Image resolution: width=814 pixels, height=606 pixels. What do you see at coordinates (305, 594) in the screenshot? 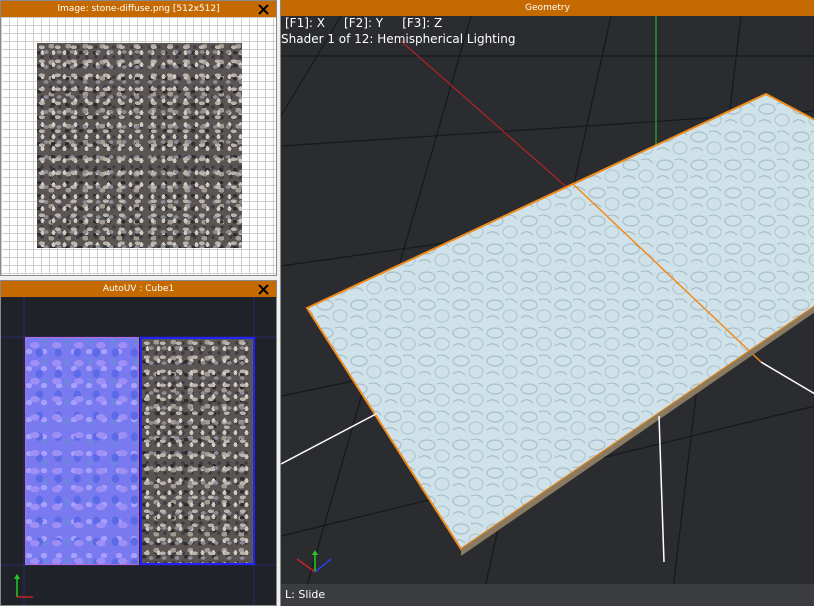
I see `status-text: L: Slide` at bounding box center [305, 594].